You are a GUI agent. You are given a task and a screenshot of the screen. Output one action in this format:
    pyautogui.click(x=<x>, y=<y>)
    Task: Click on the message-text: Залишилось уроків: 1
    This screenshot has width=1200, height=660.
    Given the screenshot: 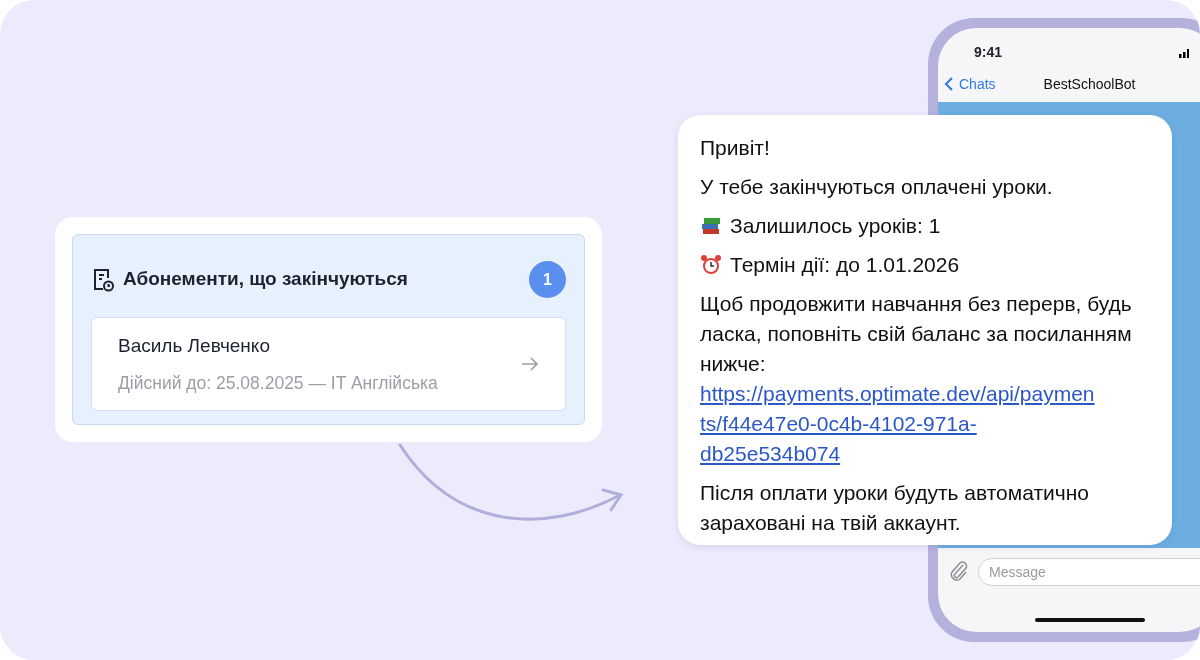 What is the action you would take?
    pyautogui.click(x=835, y=226)
    